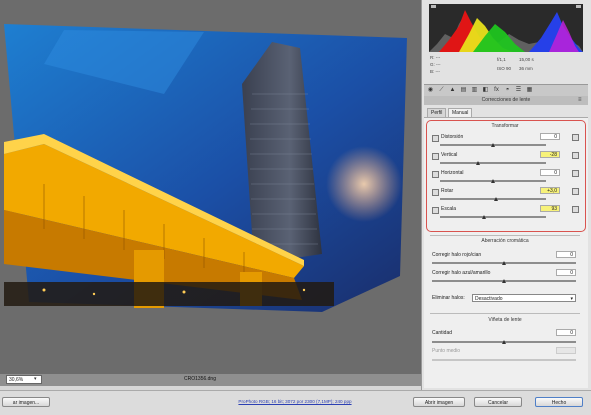  Describe the element at coordinates (457, 255) in the screenshot. I see `chromatic-row-0-label: Corregir halo rojo/cian` at that location.